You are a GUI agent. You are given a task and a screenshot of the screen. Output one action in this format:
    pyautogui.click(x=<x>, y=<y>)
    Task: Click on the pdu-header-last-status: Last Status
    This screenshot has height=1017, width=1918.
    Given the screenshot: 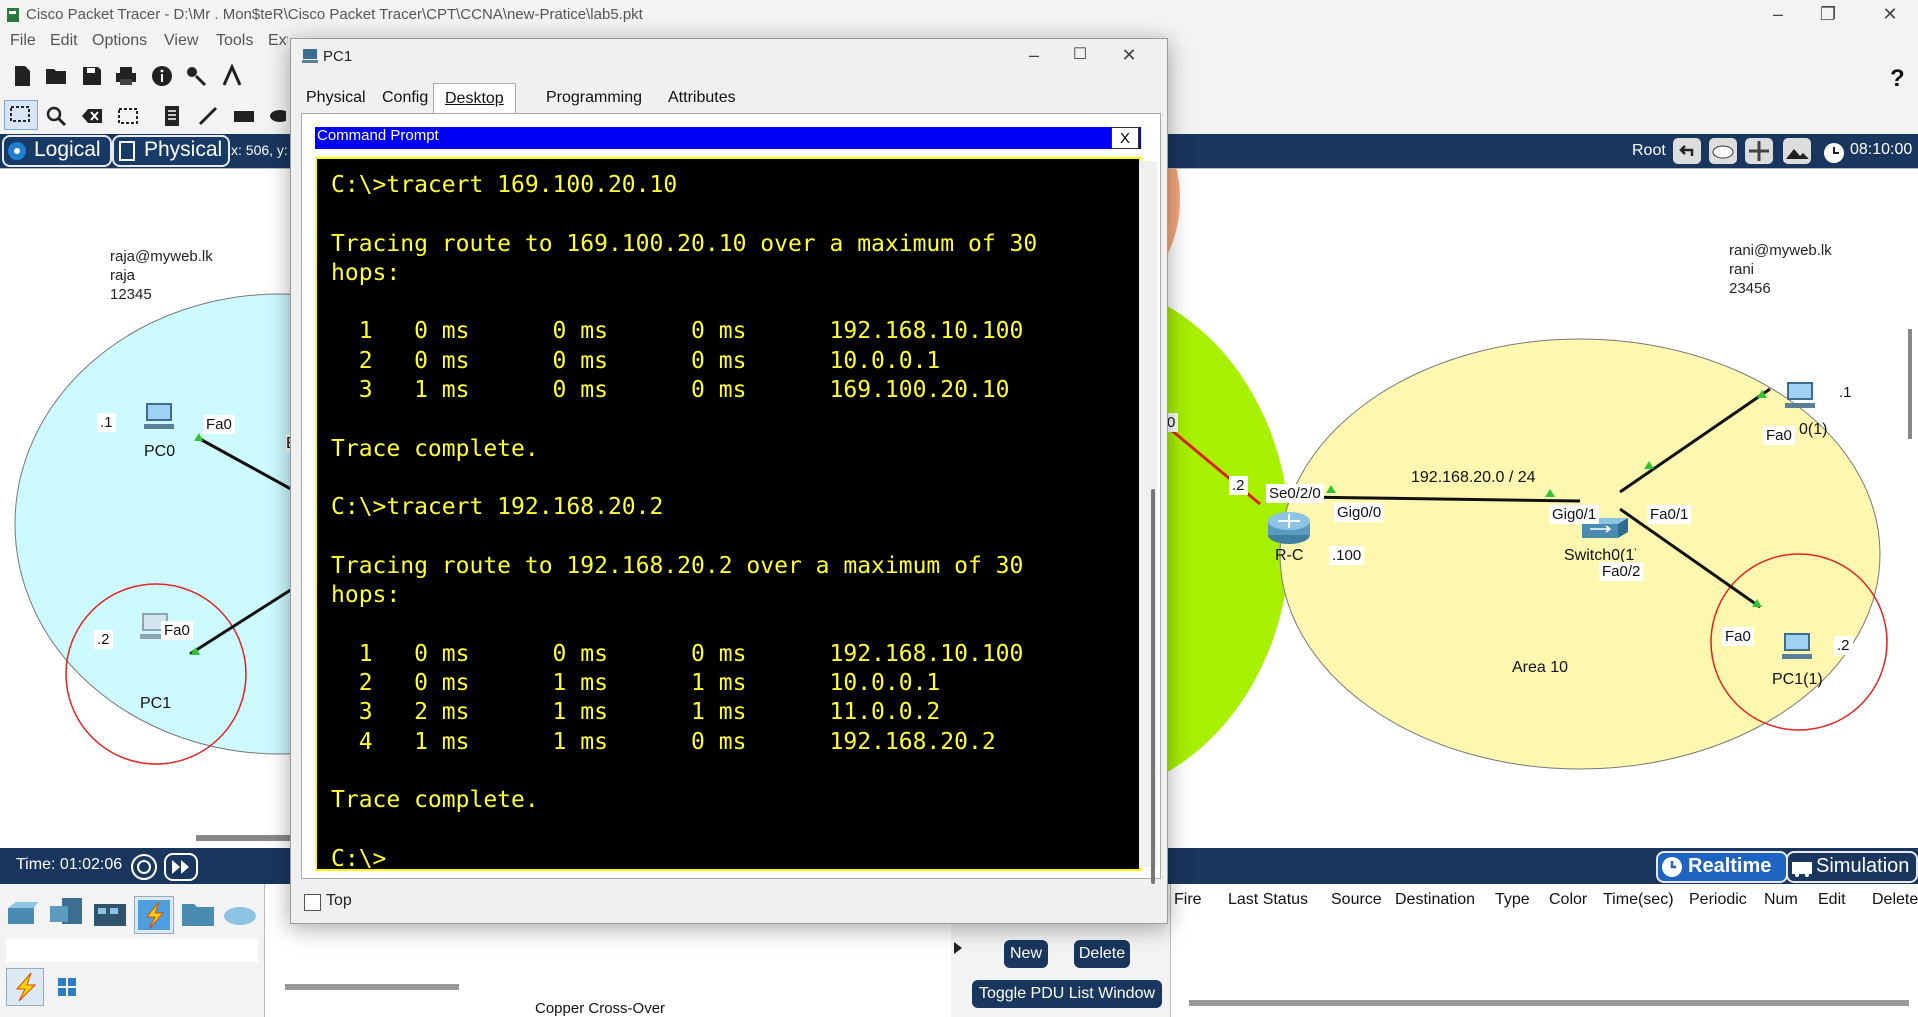 What is the action you would take?
    pyautogui.click(x=1268, y=900)
    